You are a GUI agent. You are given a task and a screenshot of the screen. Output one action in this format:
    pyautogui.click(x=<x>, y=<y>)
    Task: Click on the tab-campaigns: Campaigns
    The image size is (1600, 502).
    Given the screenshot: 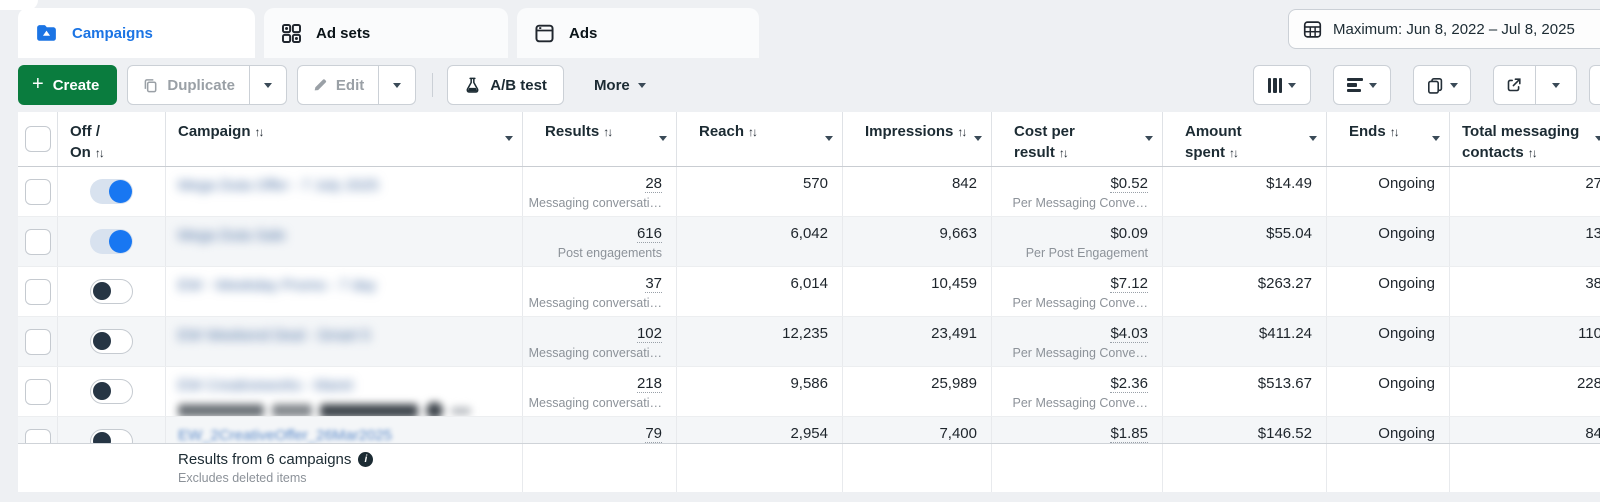 What is the action you would take?
    pyautogui.click(x=136, y=33)
    